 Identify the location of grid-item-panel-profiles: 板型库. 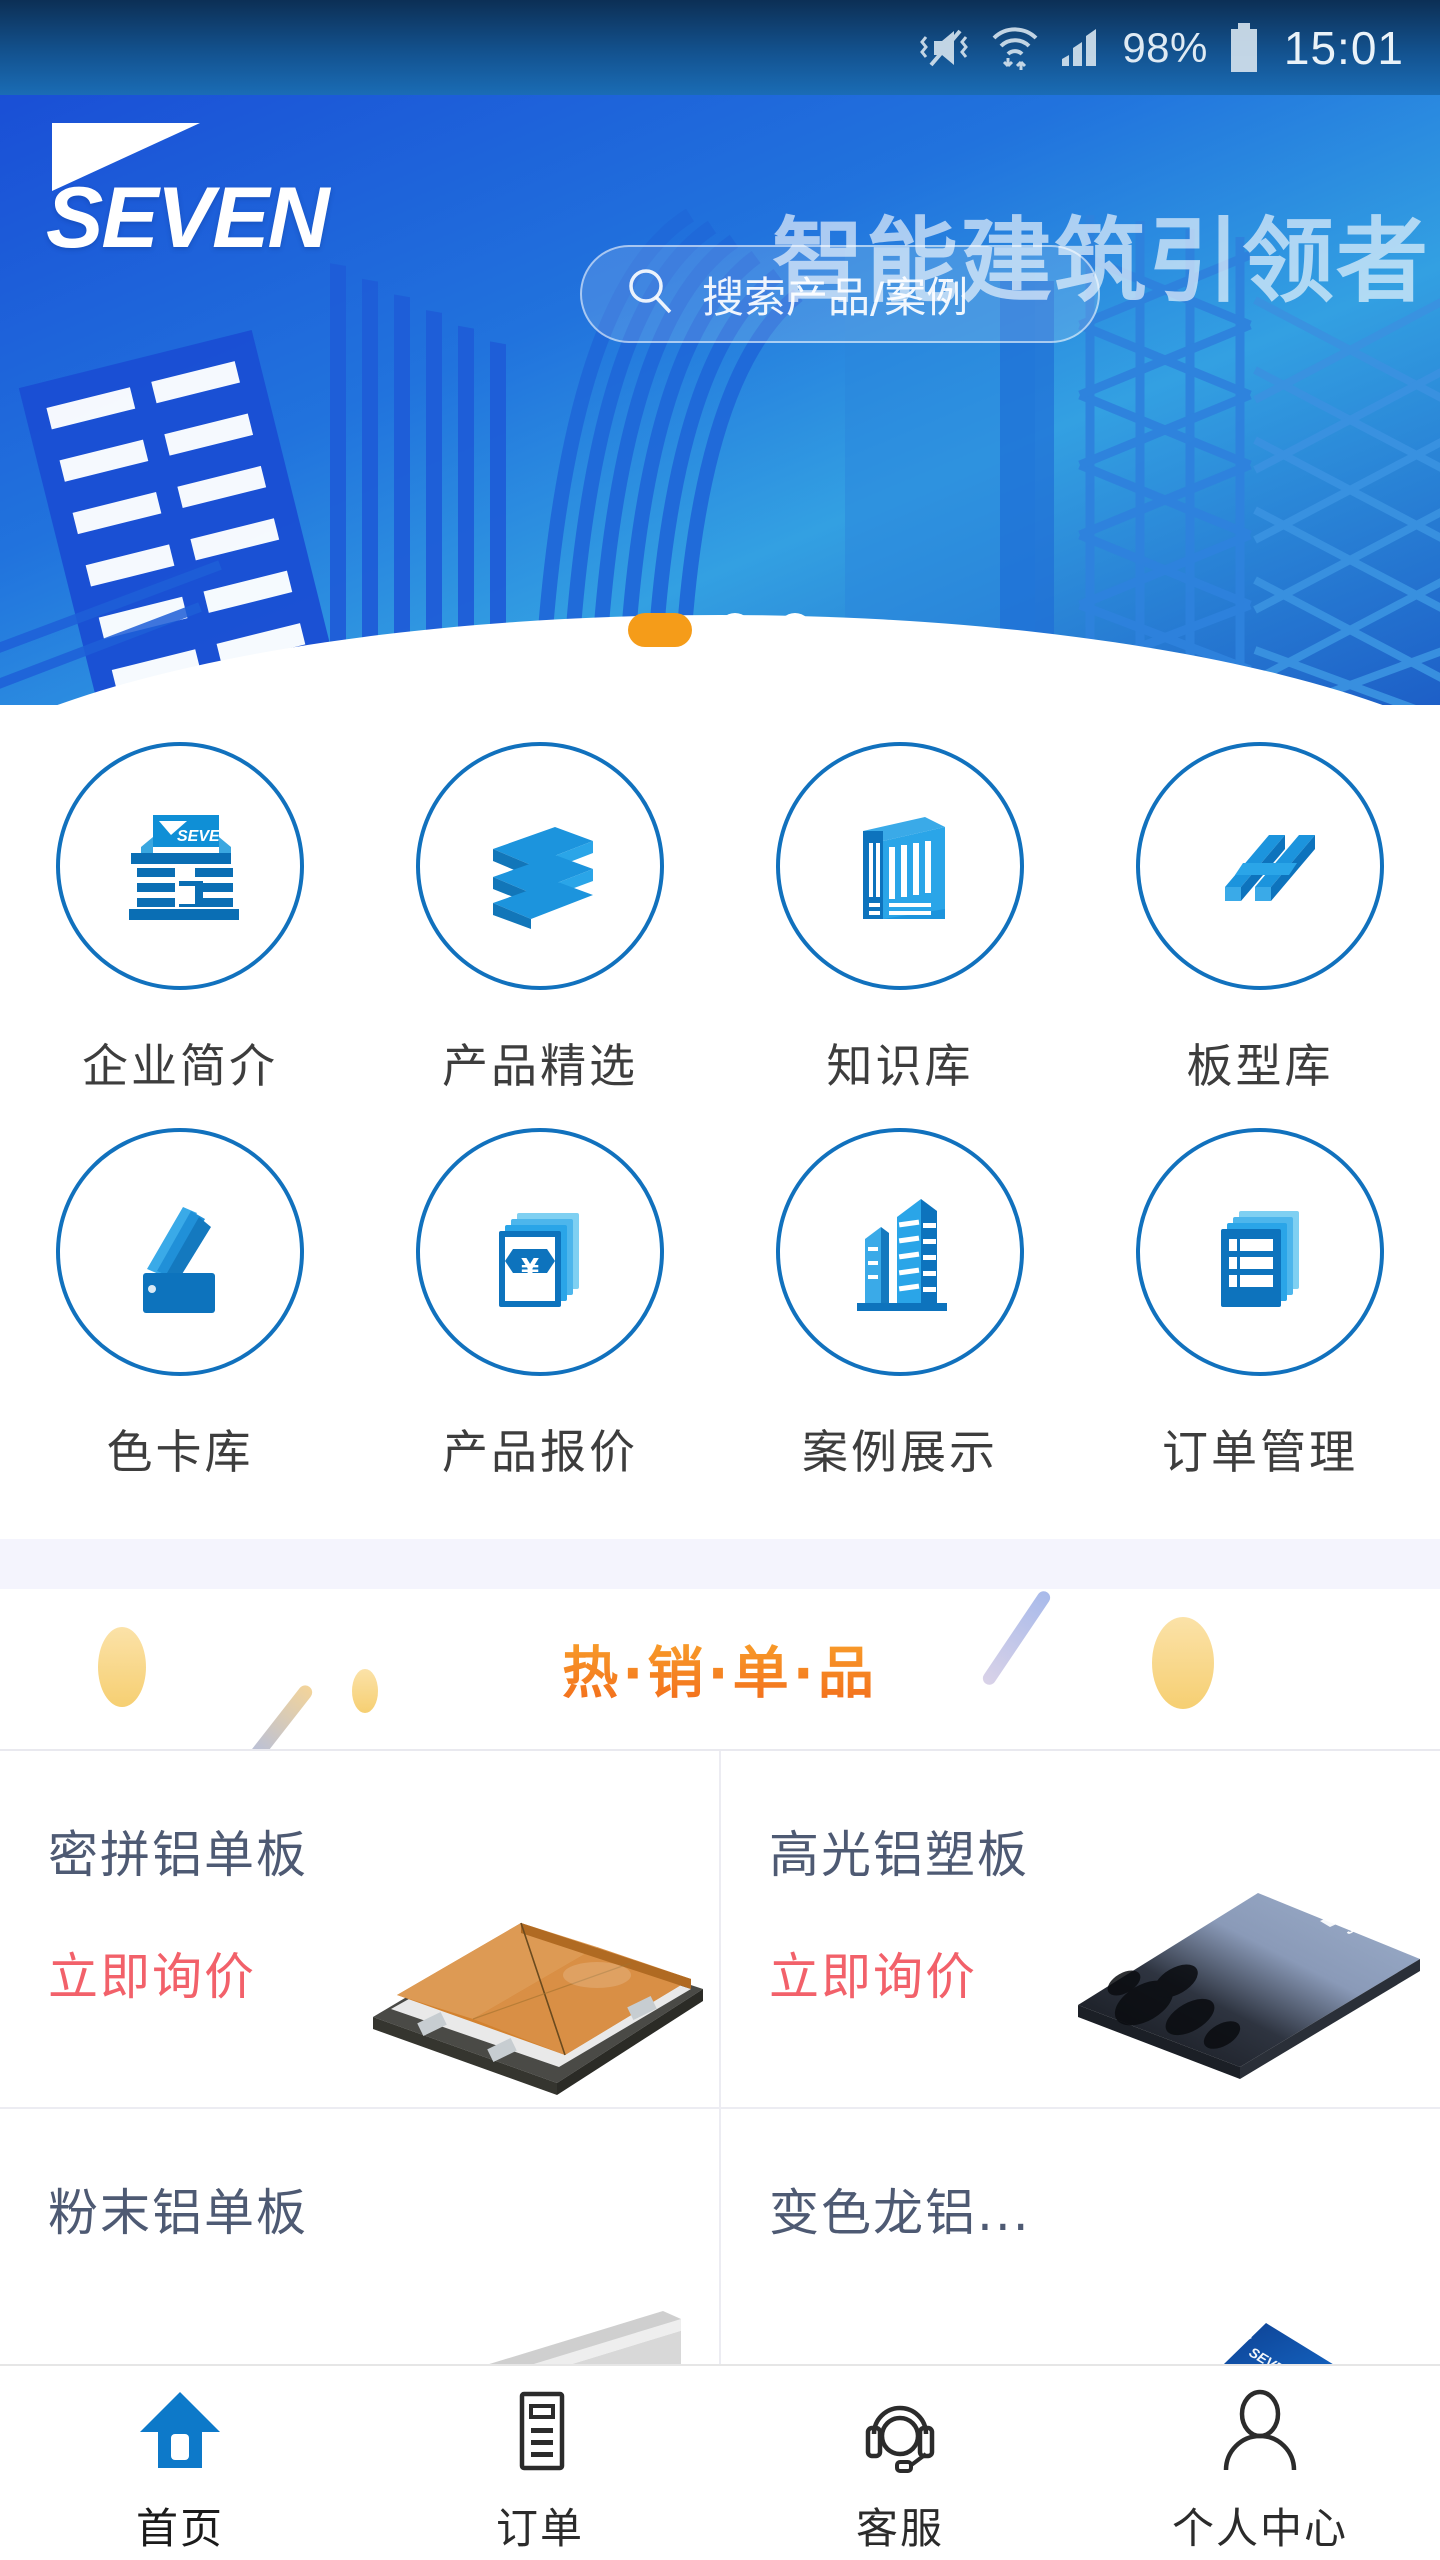
(1260, 903).